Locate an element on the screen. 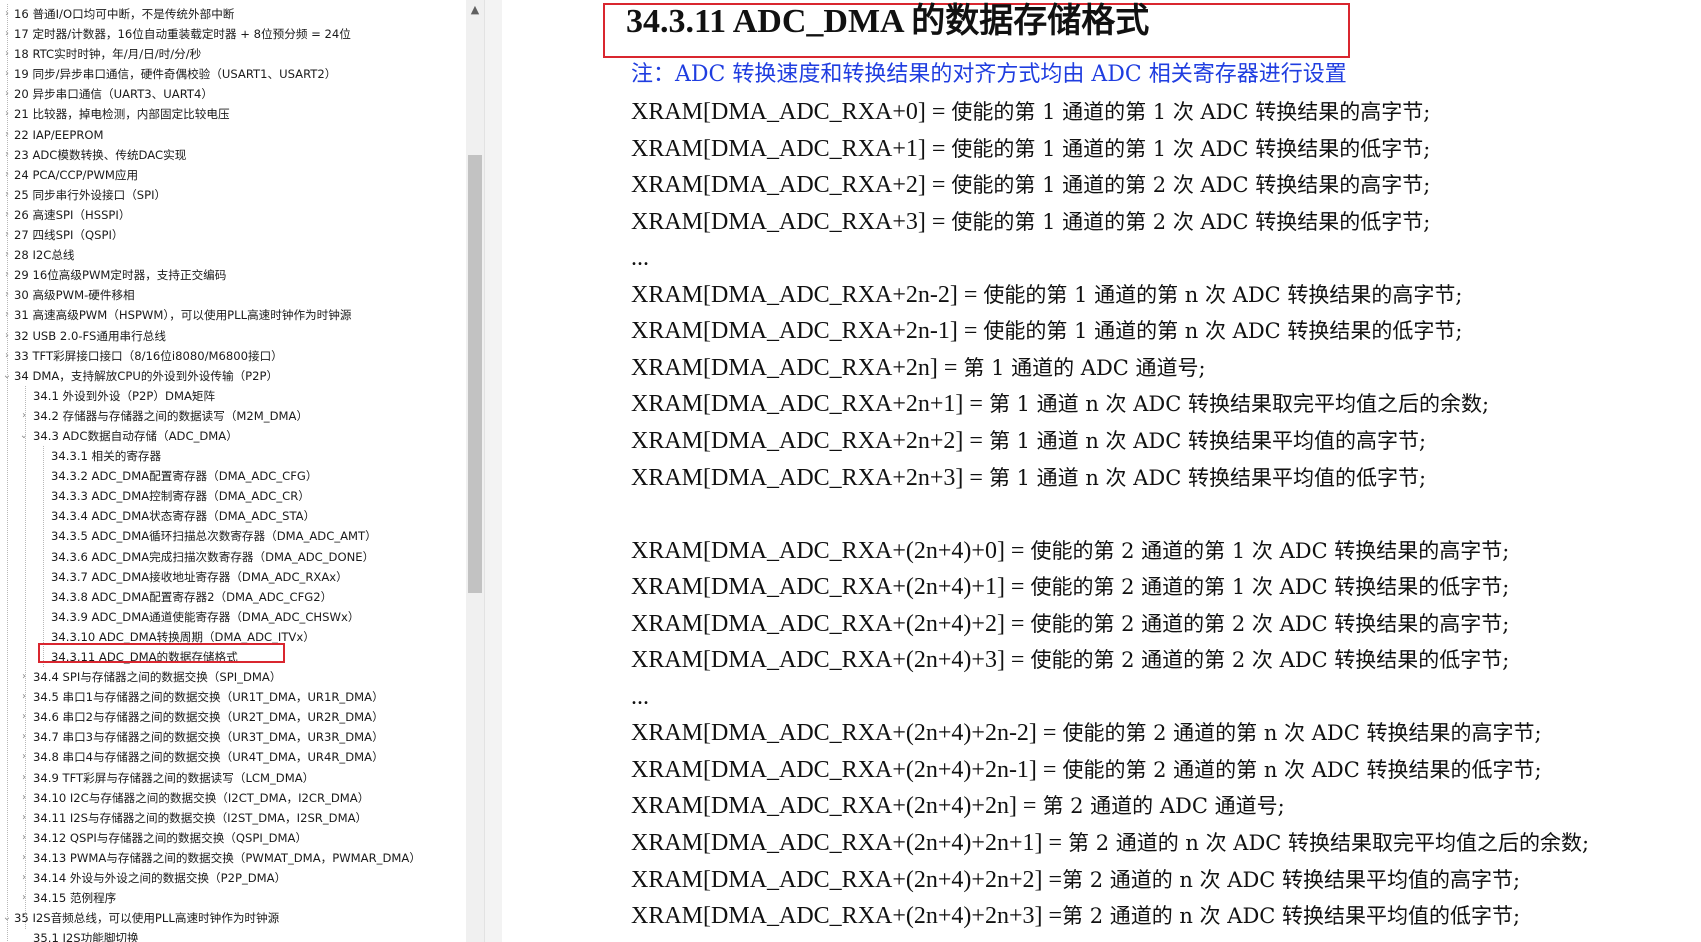  sidebar-item: › 34.5 串口1与存储器之间的数据交换（UR1T_DMA，UR1R_DMA） is located at coordinates (234, 697).